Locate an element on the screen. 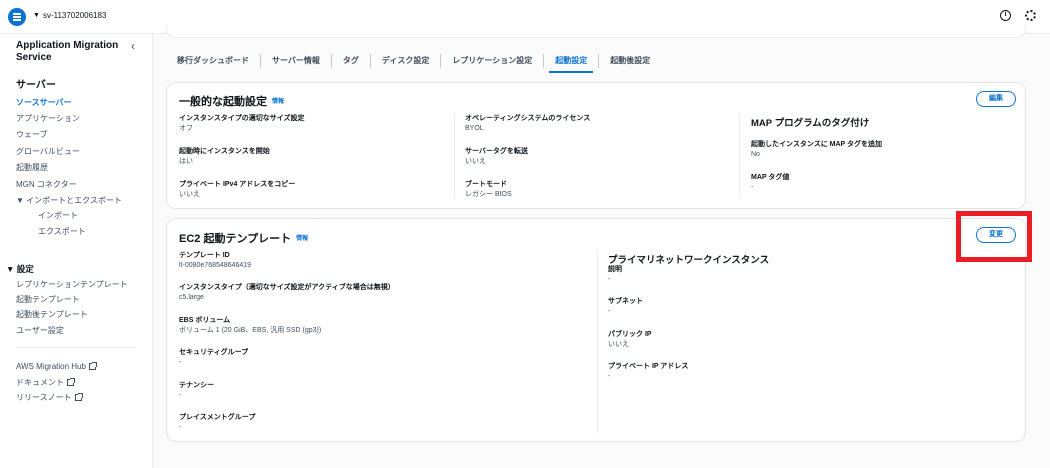 This screenshot has width=1050, height=468. sidebar-link-migration-hub: AWS Migration Hub is located at coordinates (56, 366).